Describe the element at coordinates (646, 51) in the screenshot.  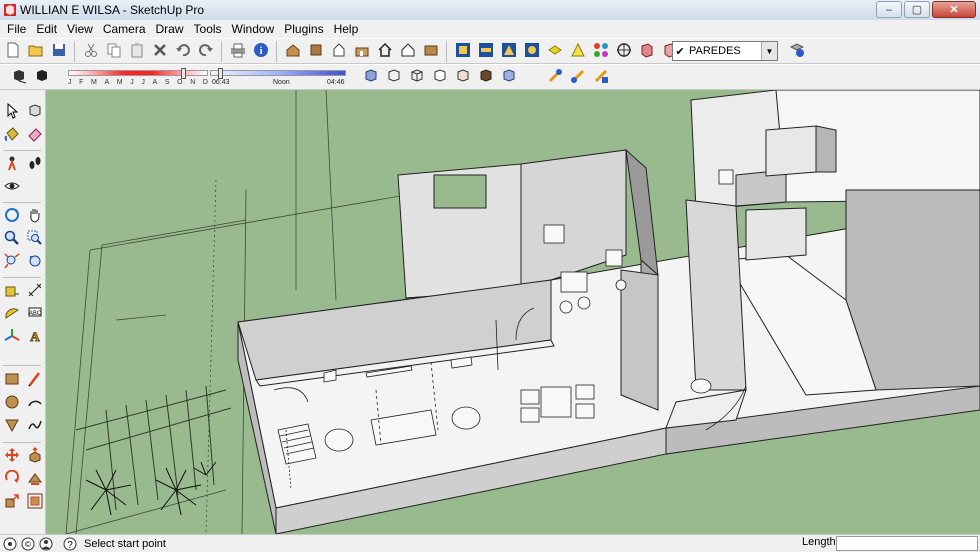
I see `walk-button` at that location.